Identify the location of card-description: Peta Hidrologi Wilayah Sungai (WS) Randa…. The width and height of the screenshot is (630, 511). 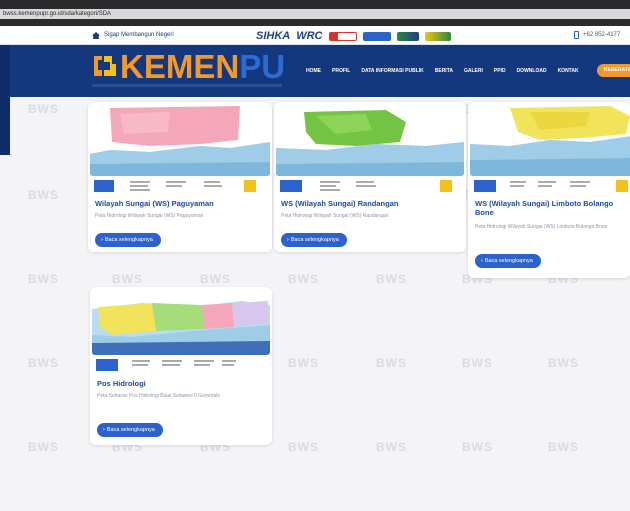
(335, 216).